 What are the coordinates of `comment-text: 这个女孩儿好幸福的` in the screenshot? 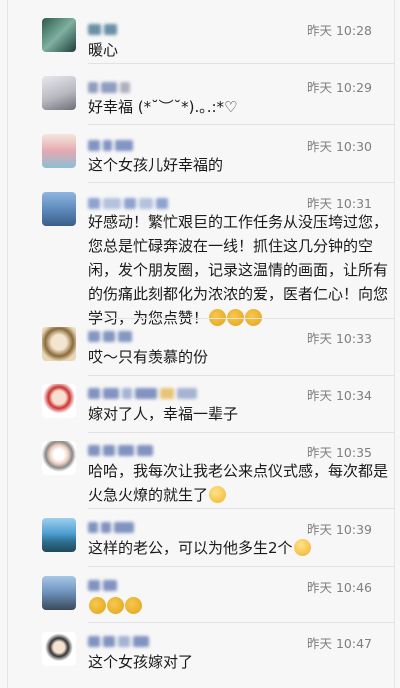 It's located at (156, 165).